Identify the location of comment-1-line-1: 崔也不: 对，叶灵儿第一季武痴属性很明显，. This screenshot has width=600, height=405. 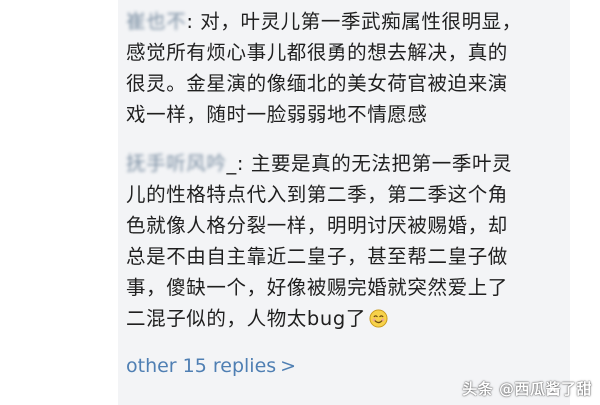
(346, 21).